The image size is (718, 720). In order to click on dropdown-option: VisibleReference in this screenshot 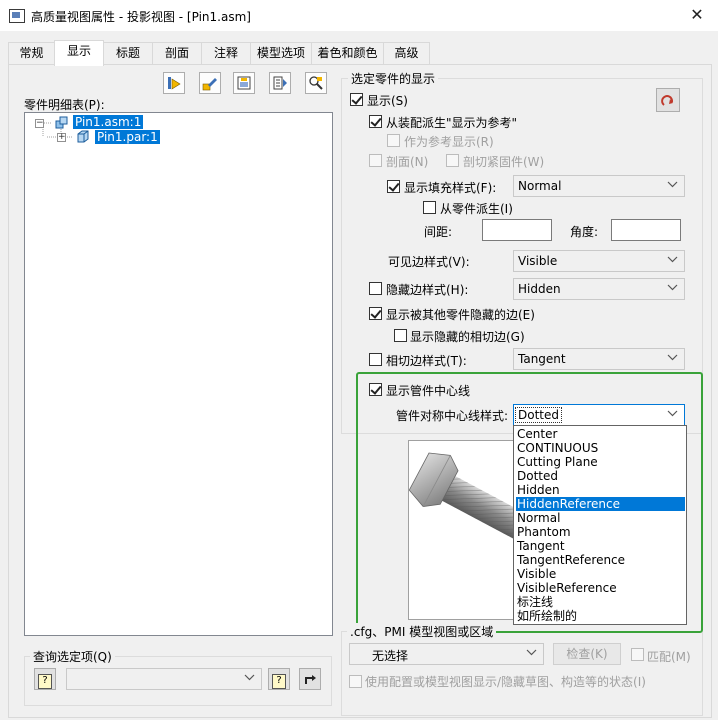, I will do `click(600, 588)`.